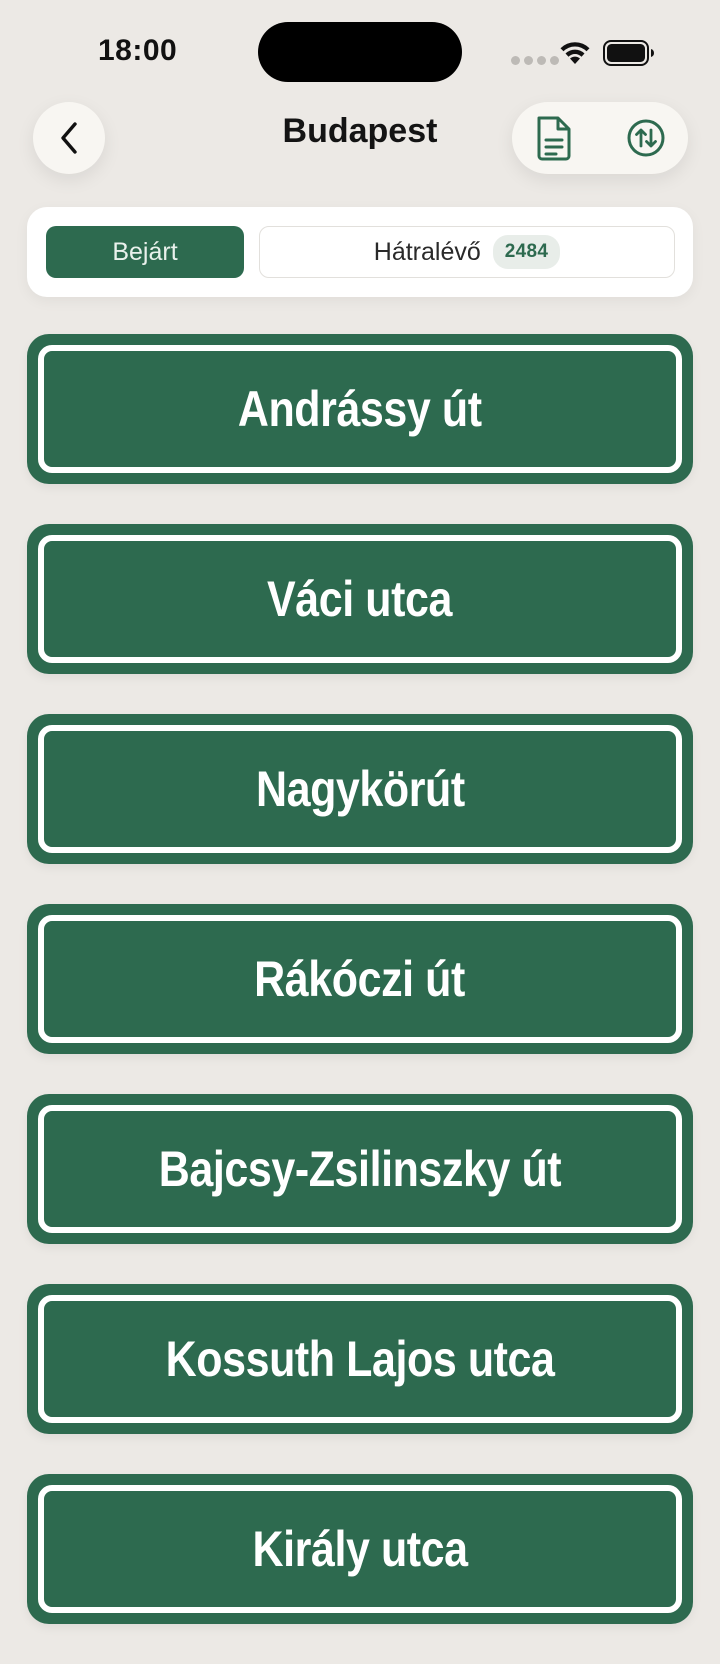  I want to click on remaining-count-badge: 2484, so click(526, 252).